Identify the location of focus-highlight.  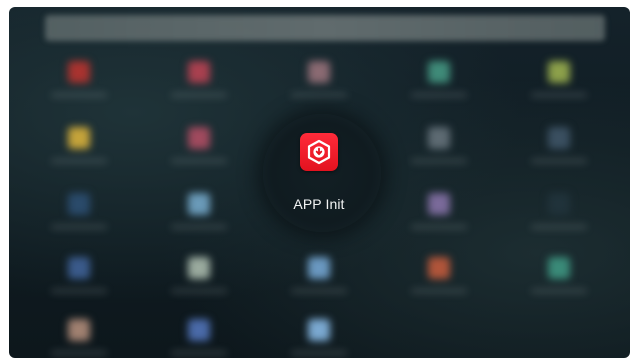
(322, 173).